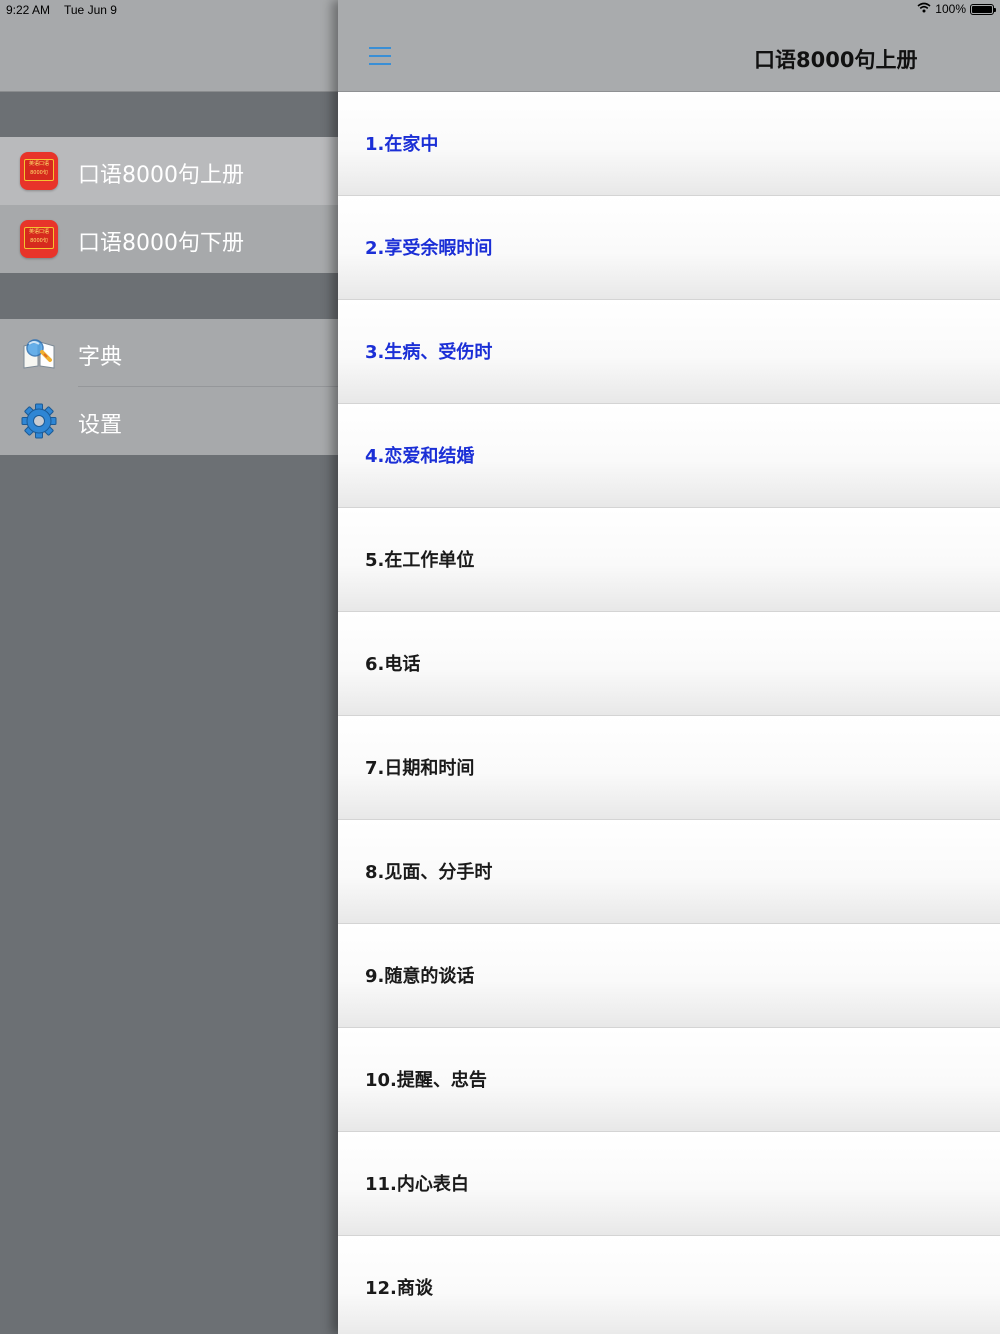 This screenshot has height=1334, width=1000. What do you see at coordinates (950, 9) in the screenshot?
I see `battery-percent: 100%` at bounding box center [950, 9].